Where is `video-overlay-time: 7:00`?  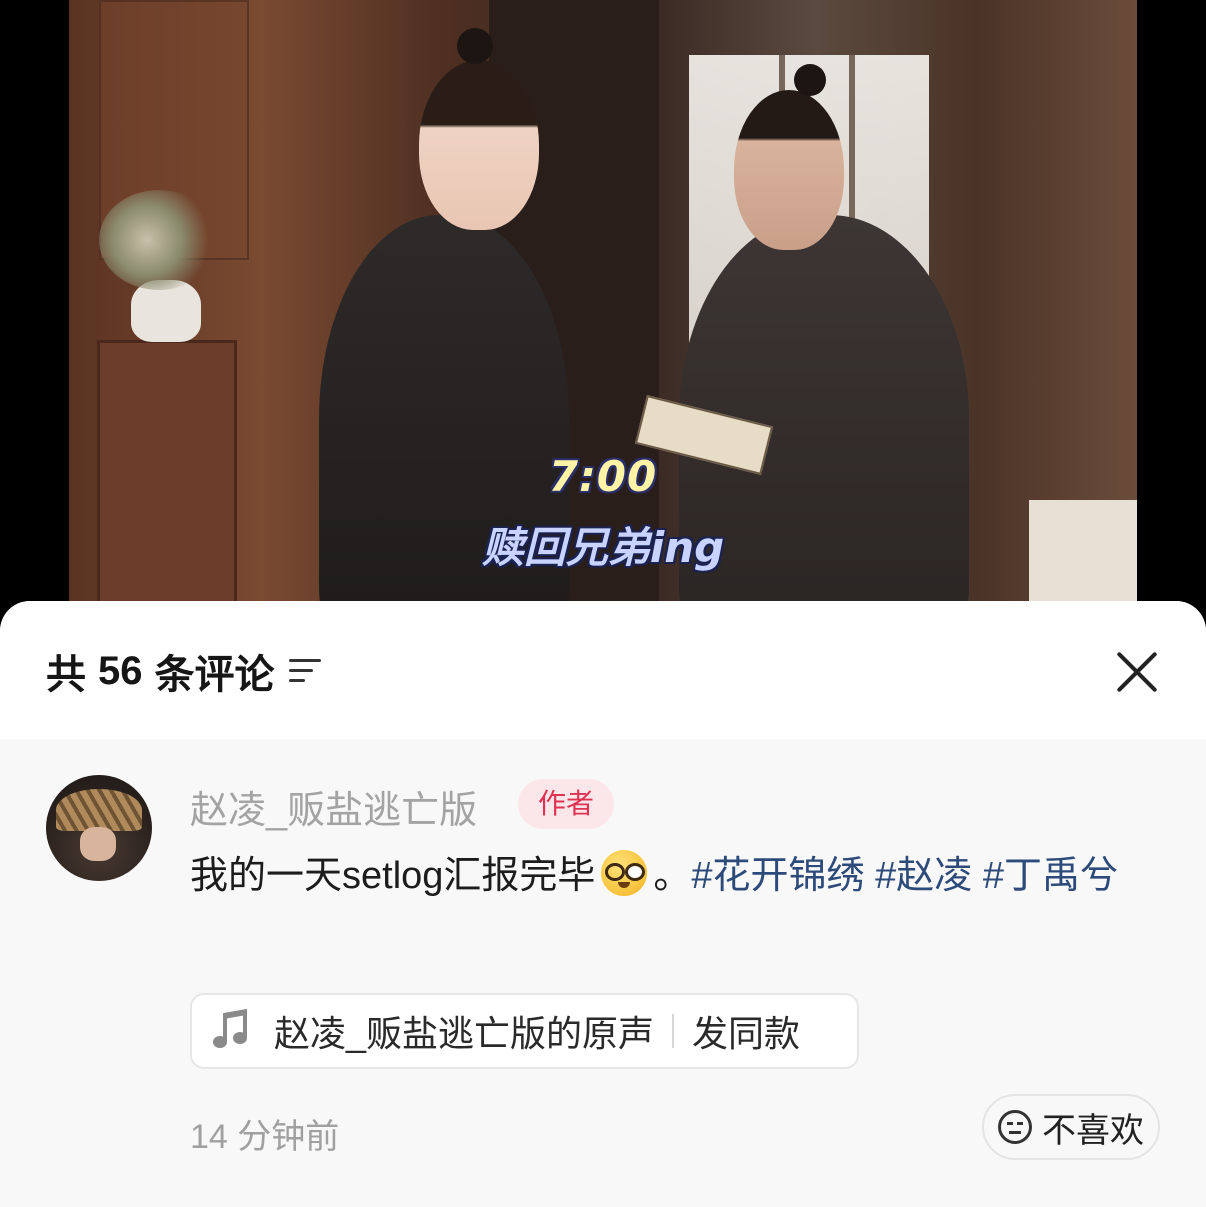
video-overlay-time: 7:00 is located at coordinates (603, 476).